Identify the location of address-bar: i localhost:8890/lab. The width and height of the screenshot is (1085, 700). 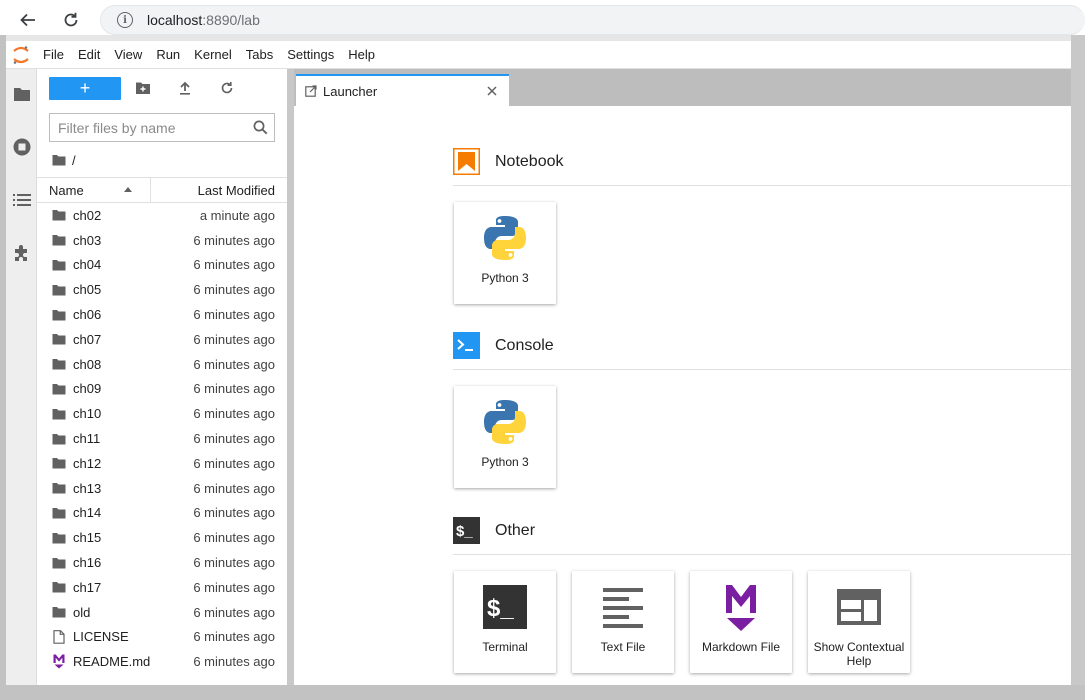
(592, 20).